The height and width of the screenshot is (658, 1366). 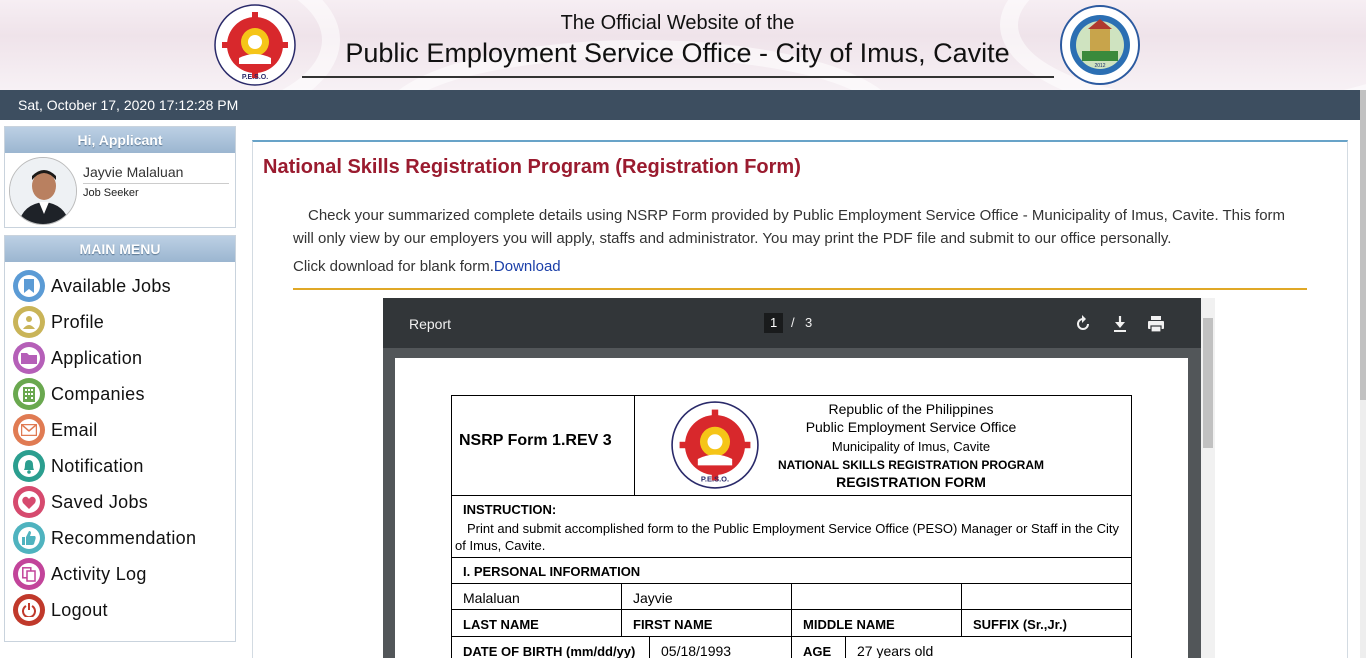 What do you see at coordinates (799, 323) in the screenshot?
I see `pdf-toolbar: Report 1 / 3` at bounding box center [799, 323].